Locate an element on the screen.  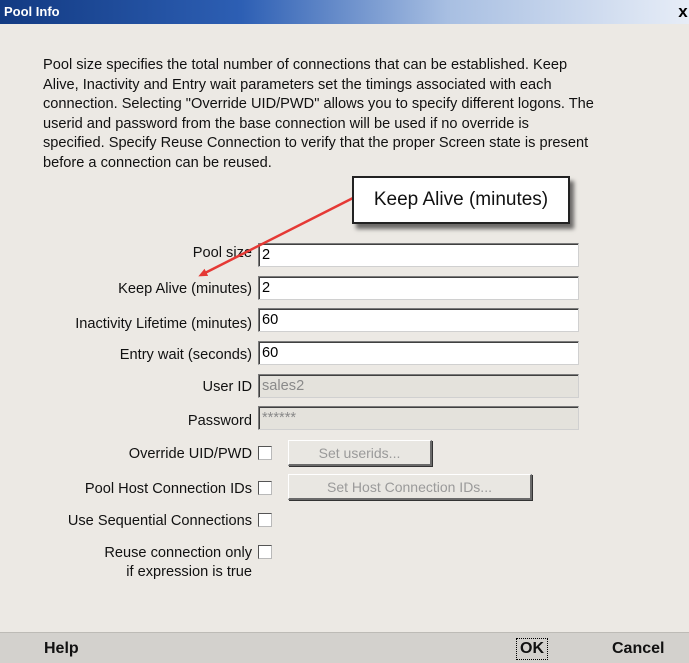
cancel-button: Cancel is located at coordinates (638, 649).